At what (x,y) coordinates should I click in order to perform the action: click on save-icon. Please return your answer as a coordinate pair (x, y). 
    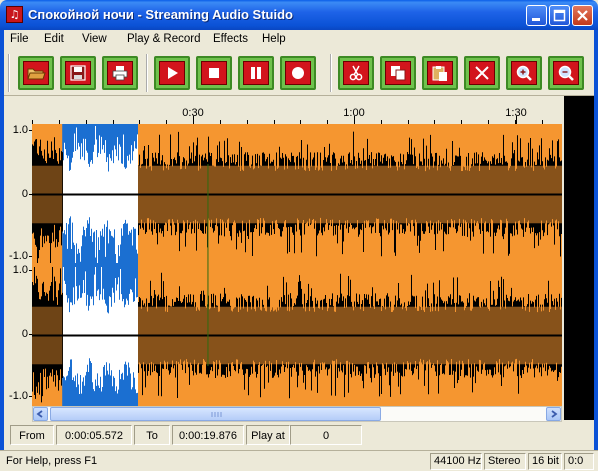
    Looking at the image, I should click on (78, 73).